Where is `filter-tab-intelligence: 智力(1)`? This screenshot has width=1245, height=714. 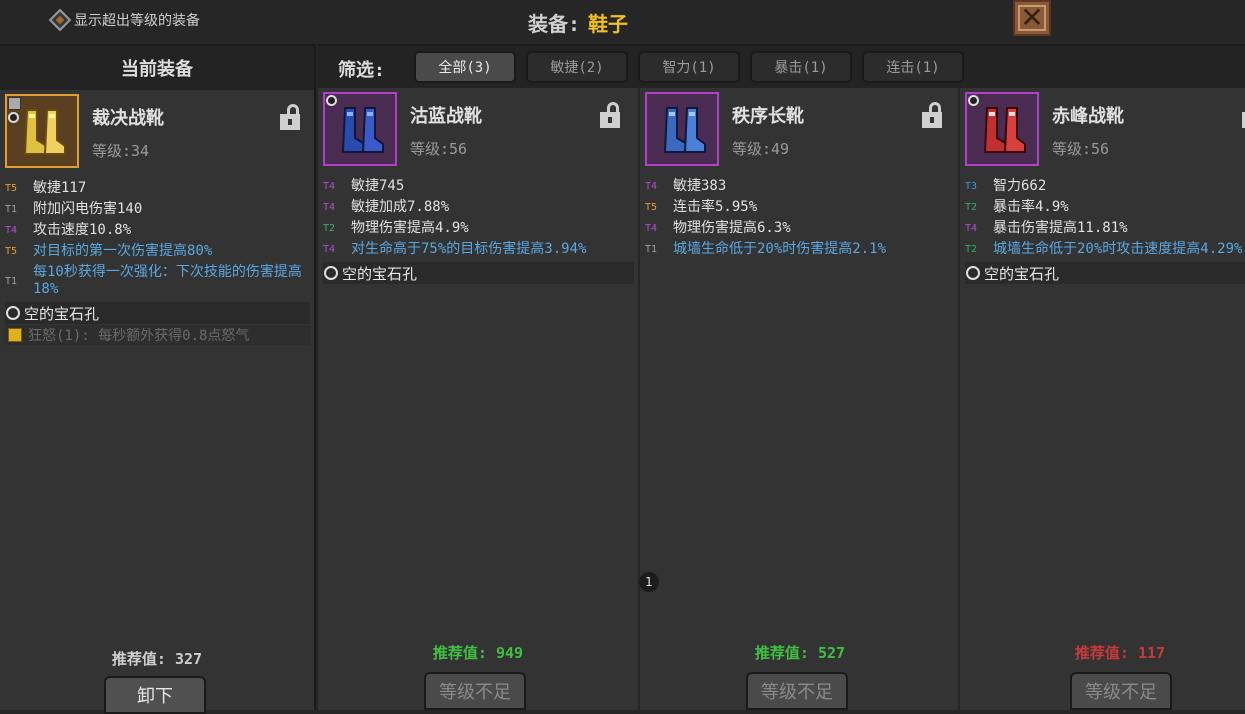
filter-tab-intelligence: 智力(1) is located at coordinates (689, 67).